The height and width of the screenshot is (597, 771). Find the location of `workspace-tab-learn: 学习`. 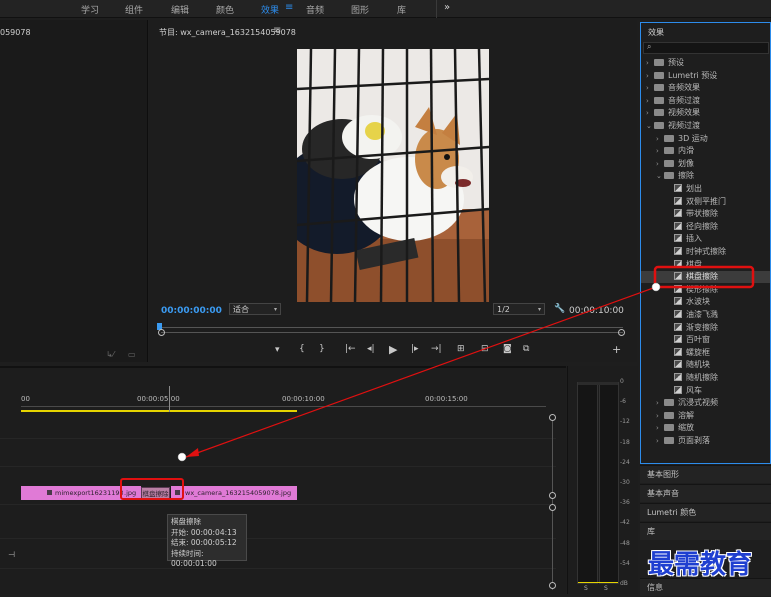

workspace-tab-learn: 学习 is located at coordinates (90, 9).